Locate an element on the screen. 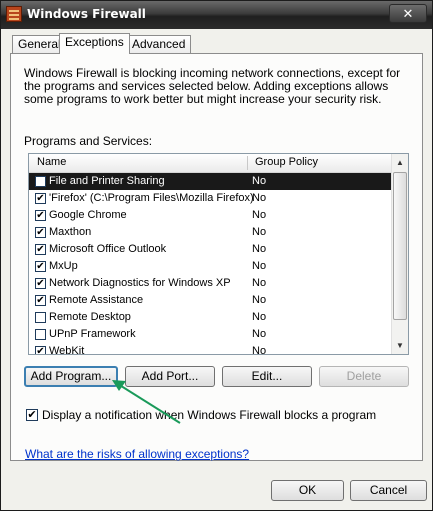  delete-button: Delete is located at coordinates (364, 376).